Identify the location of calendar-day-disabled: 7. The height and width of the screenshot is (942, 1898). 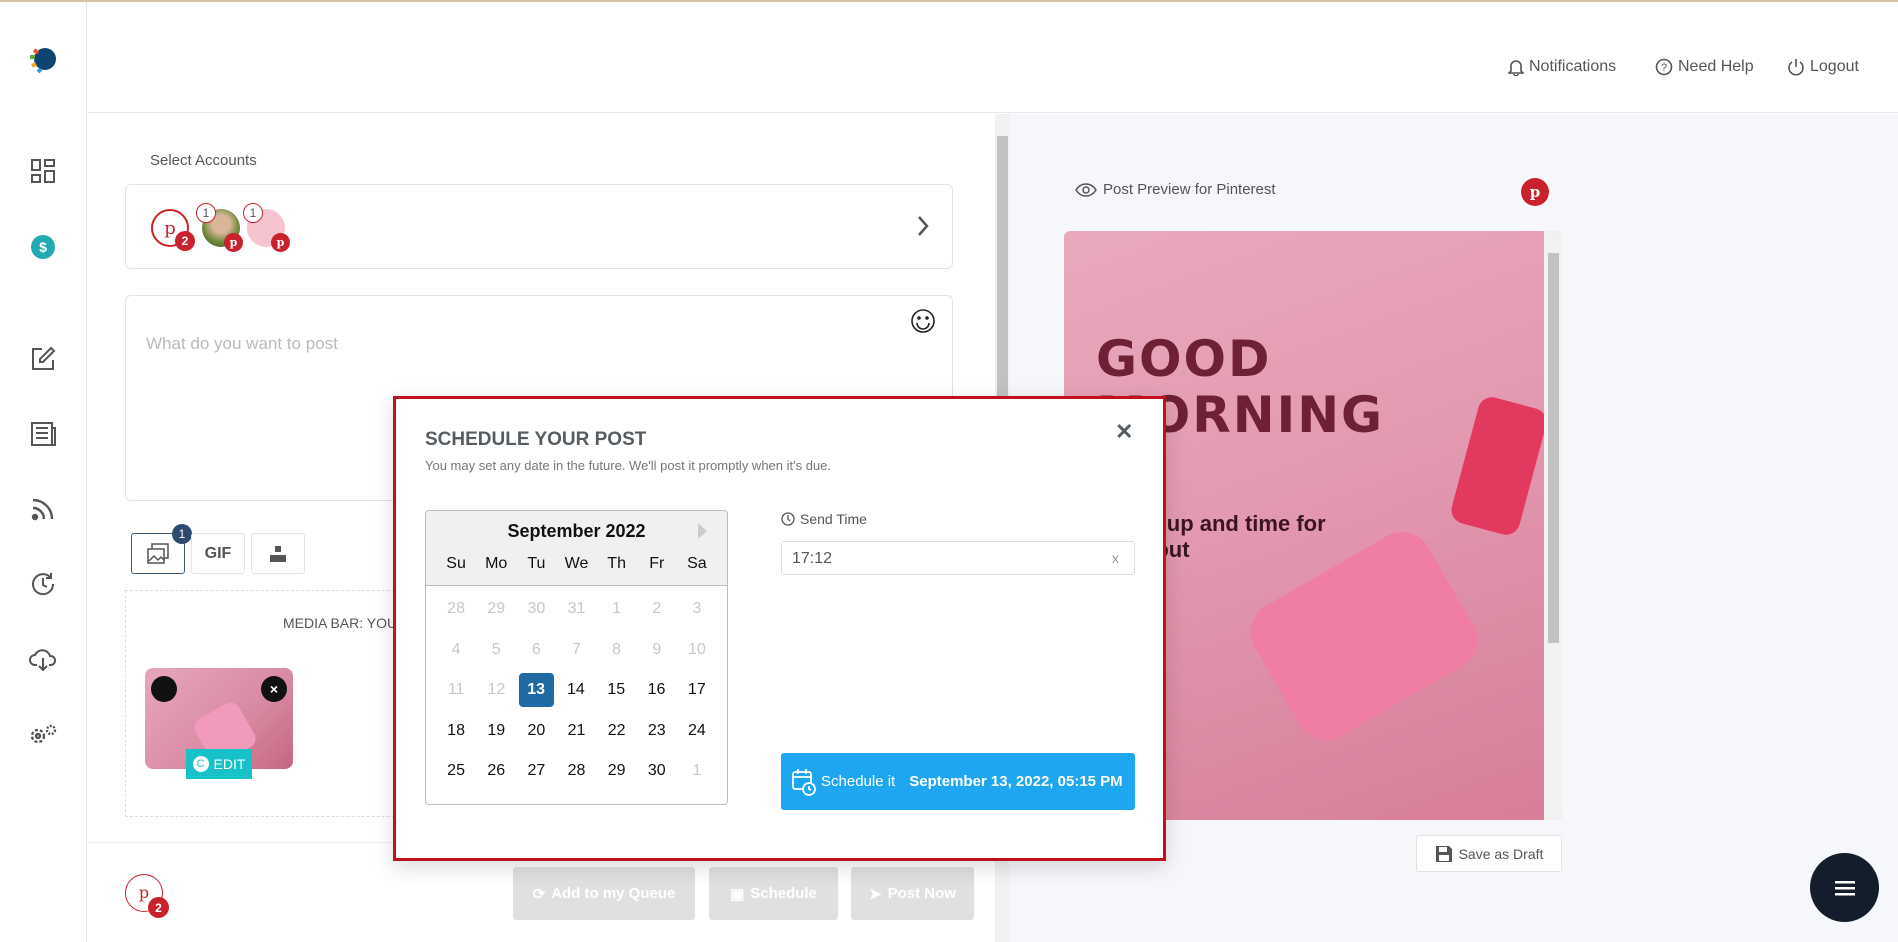
(576, 649).